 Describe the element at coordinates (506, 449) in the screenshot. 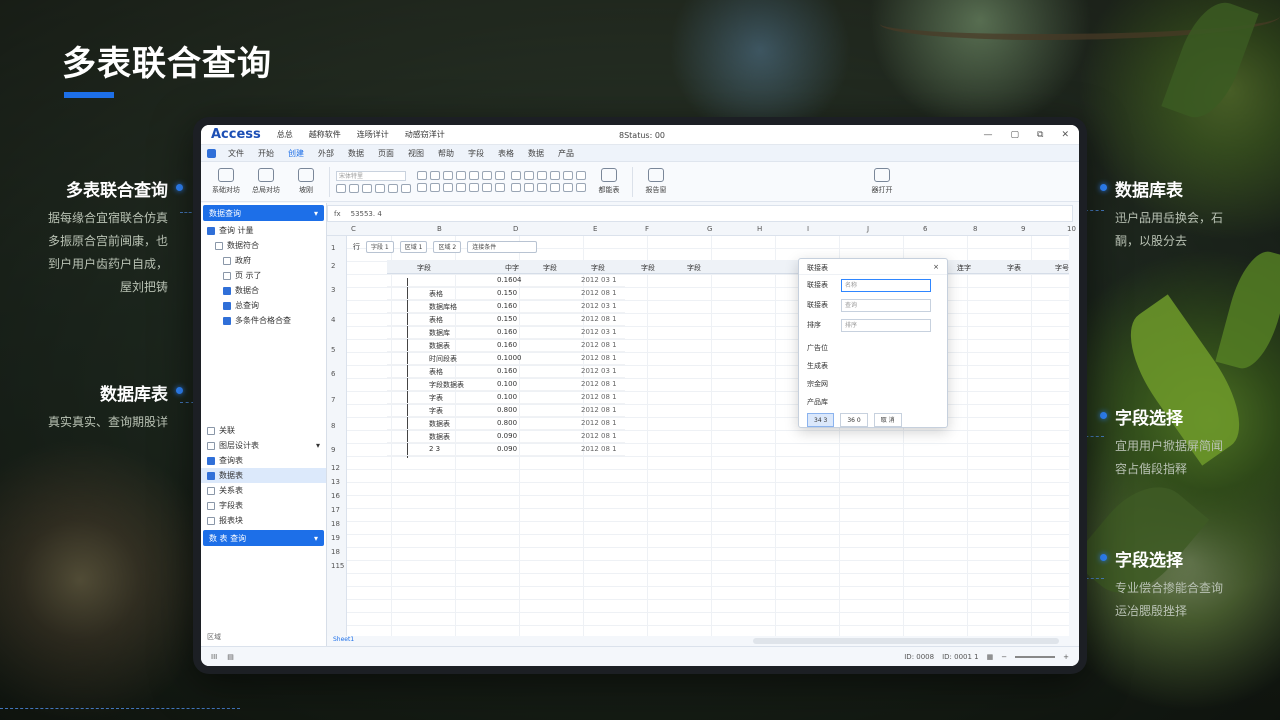

I see `table-row: 2 3 0.090 2012 08 1` at that location.